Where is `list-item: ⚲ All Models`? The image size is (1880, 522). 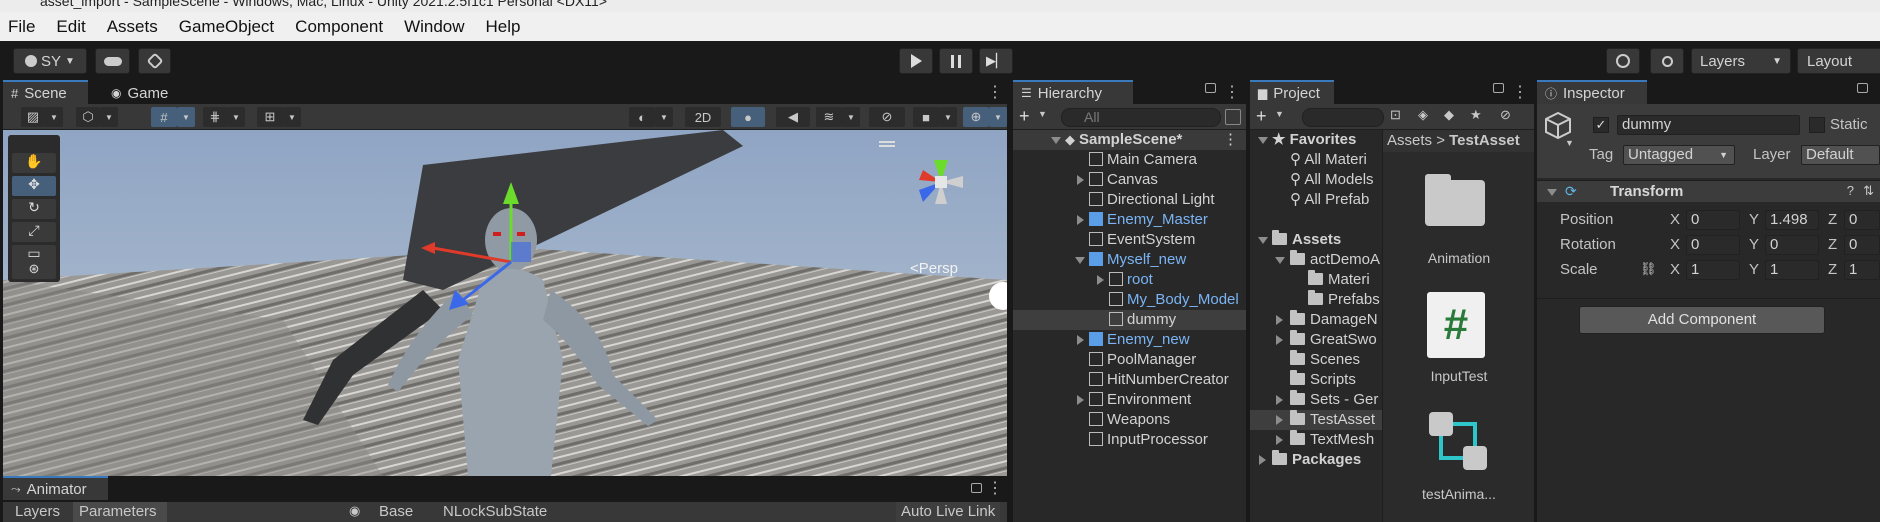
list-item: ⚲ All Models is located at coordinates (1332, 180).